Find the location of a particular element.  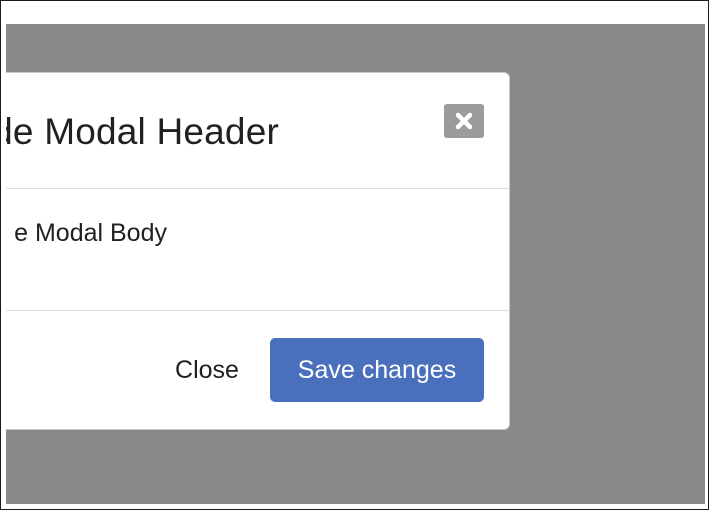

close-icon is located at coordinates (464, 121).